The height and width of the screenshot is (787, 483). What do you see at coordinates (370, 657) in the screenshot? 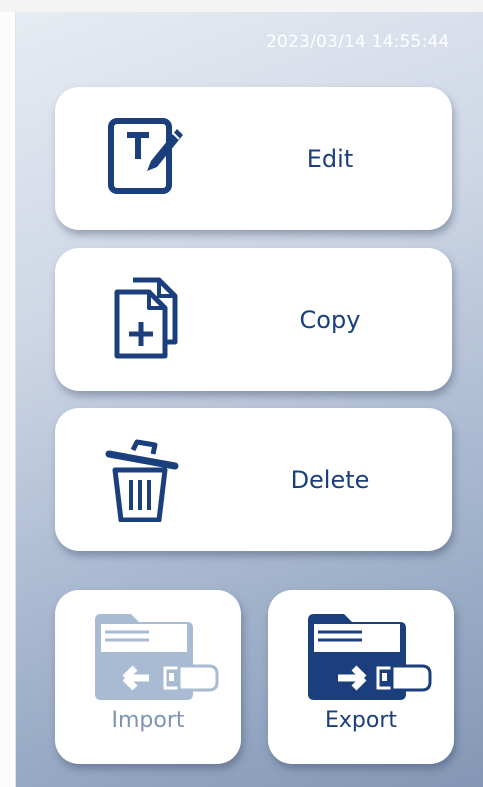
I see `folder-usb-export-icon` at bounding box center [370, 657].